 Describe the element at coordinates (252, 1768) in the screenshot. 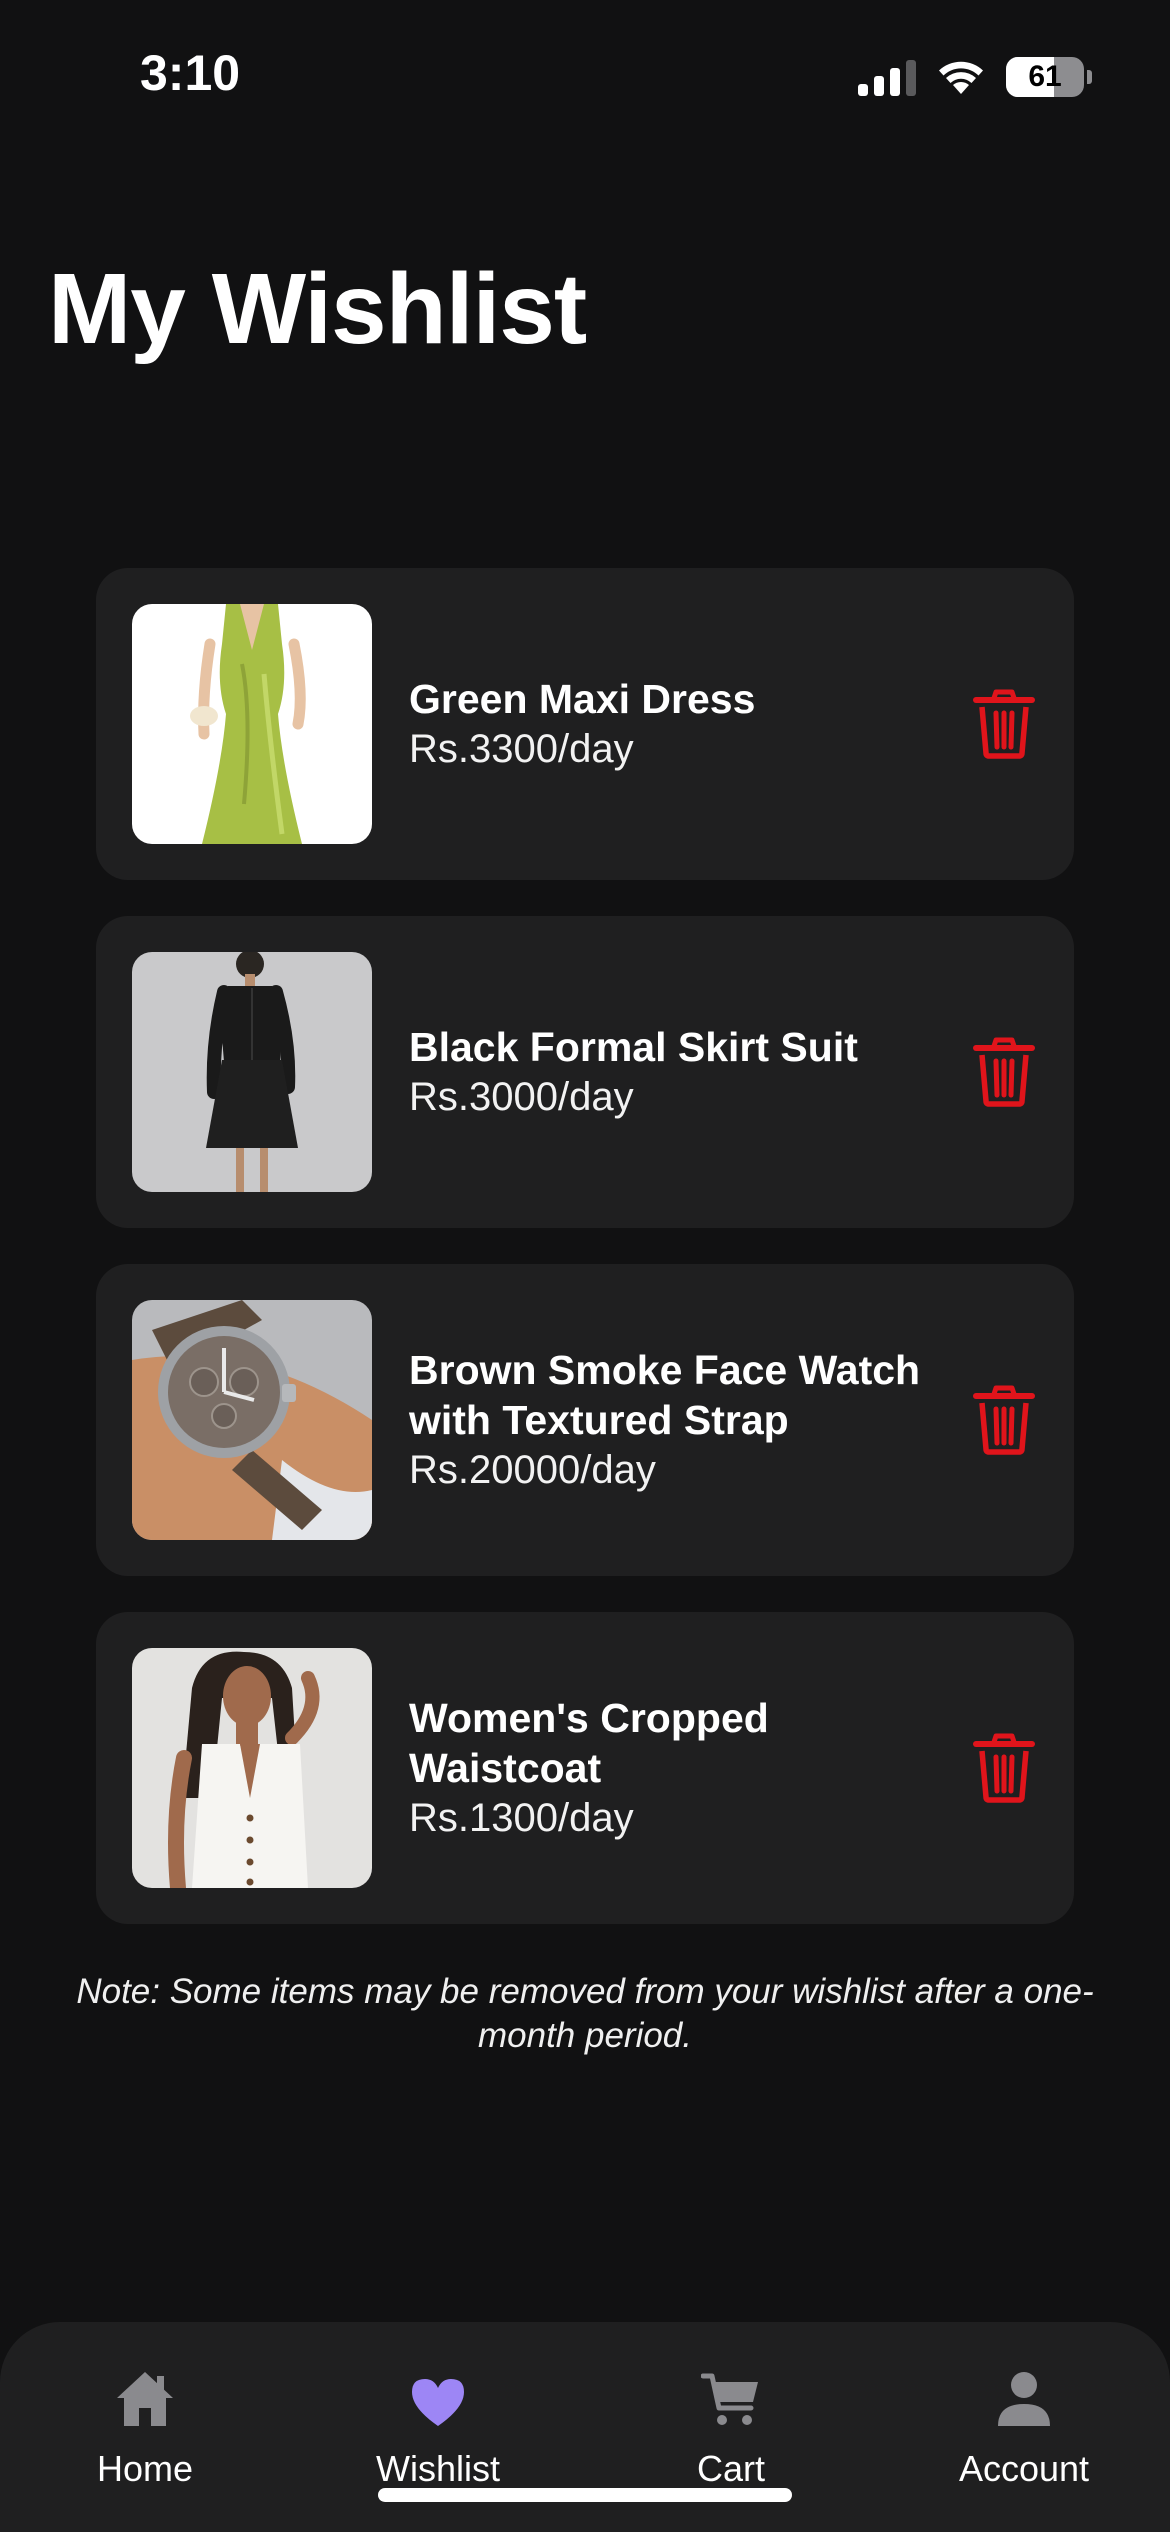

I see `womens-cropped-waistcoat-image` at that location.